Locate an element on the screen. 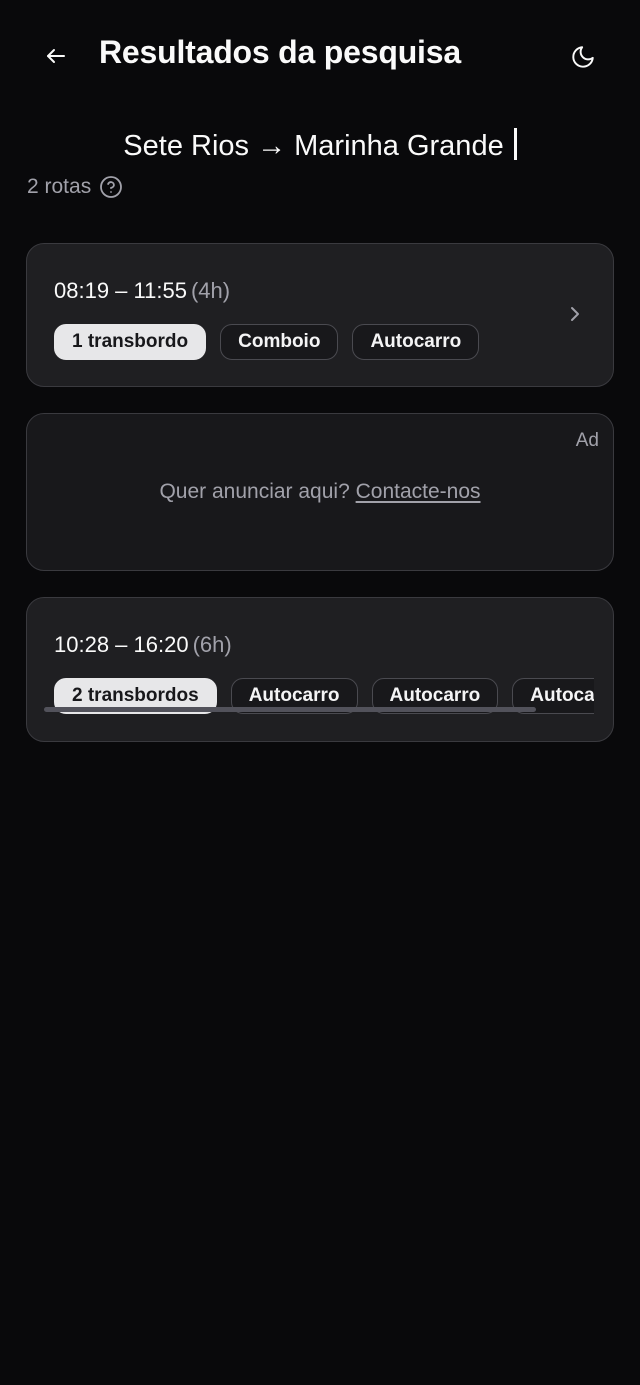 The image size is (640, 1385). mode-chip-bus: Autocarro is located at coordinates (416, 342).